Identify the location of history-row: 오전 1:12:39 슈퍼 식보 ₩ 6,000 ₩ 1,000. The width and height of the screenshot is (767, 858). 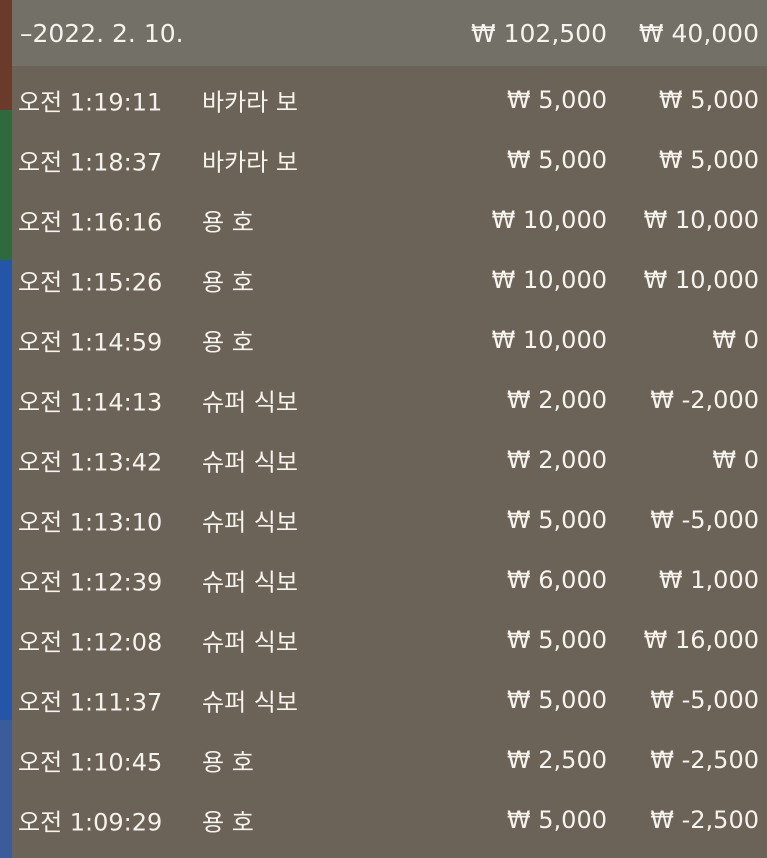
(389, 580).